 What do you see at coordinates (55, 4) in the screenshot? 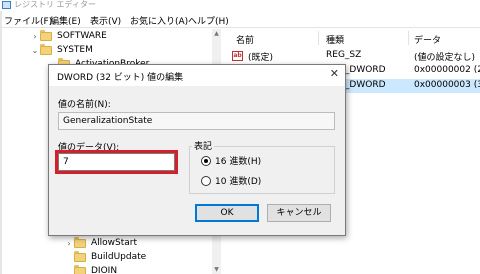
I see `window-title: レジストリ エディター` at bounding box center [55, 4].